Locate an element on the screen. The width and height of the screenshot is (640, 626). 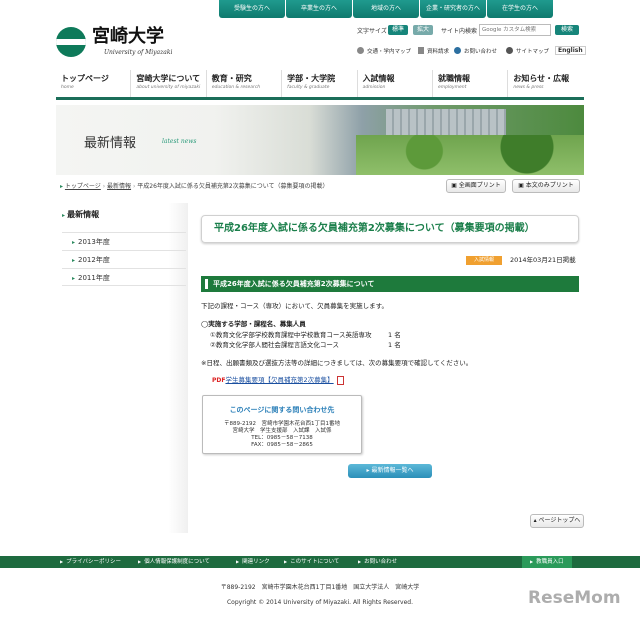
page-title: 平成26年度入試に係る欠員補充第2次募集について（募集要項の掲載） is located at coordinates (390, 229).